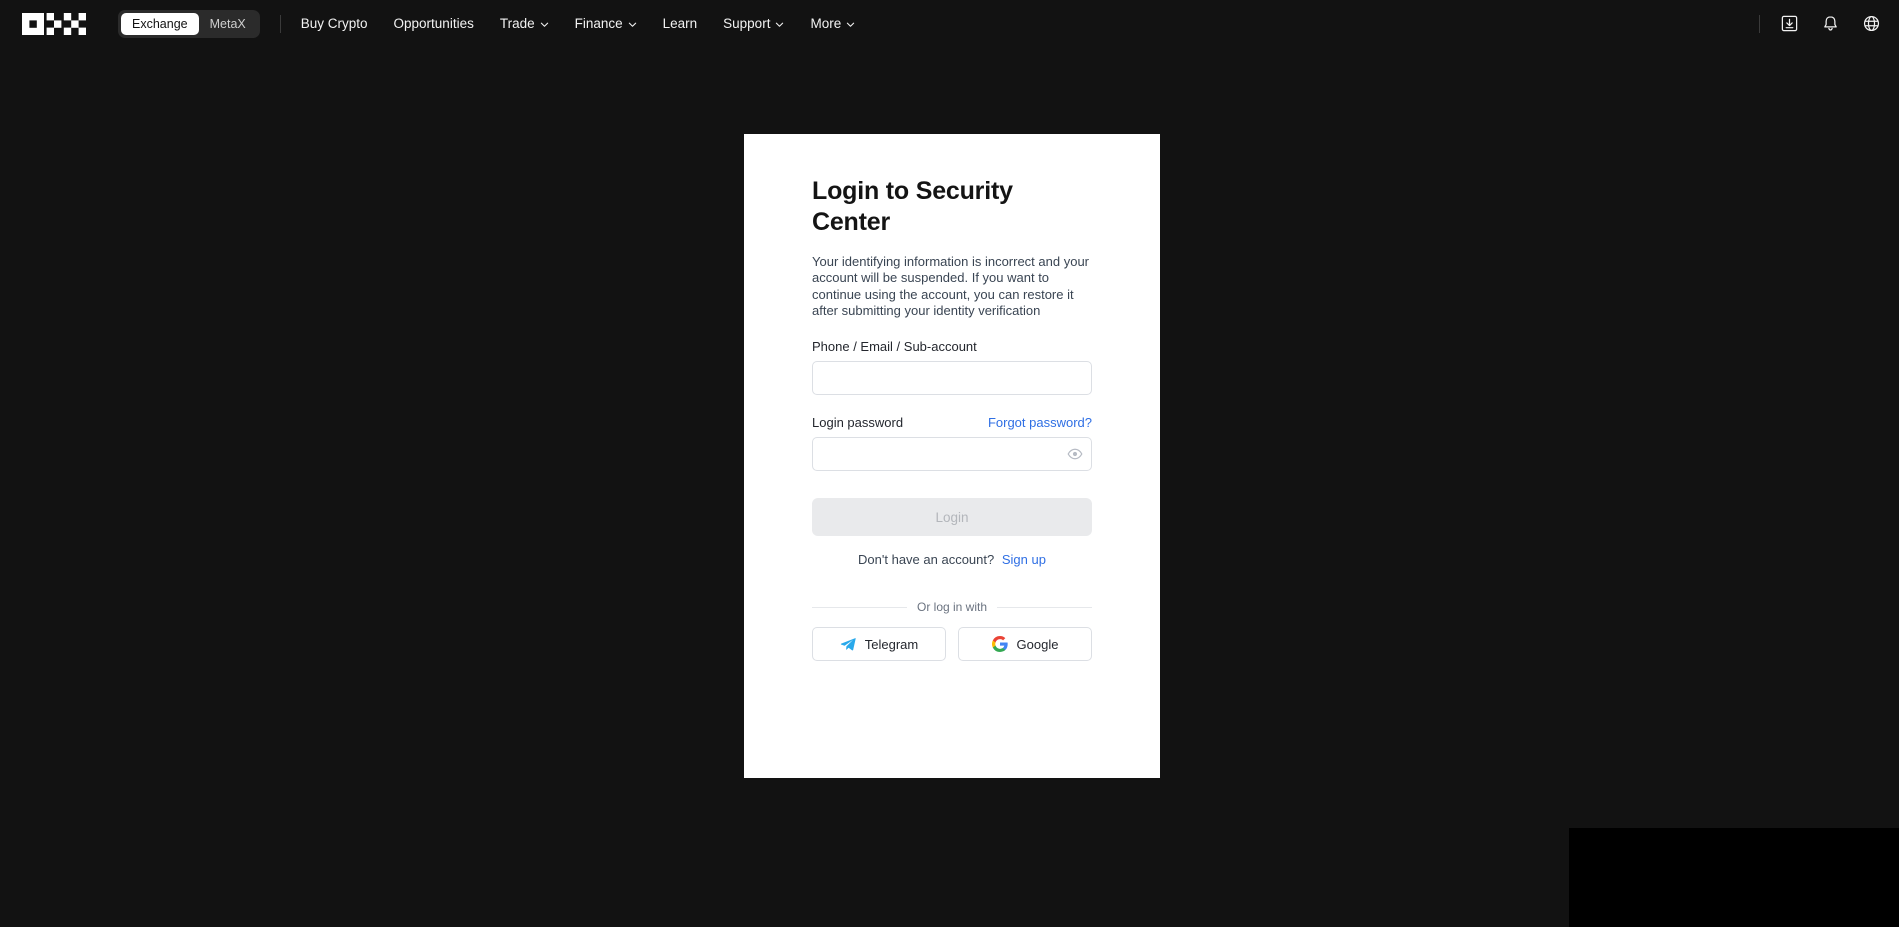 The width and height of the screenshot is (1899, 927). I want to click on nav-item-label: Finance, so click(598, 23).